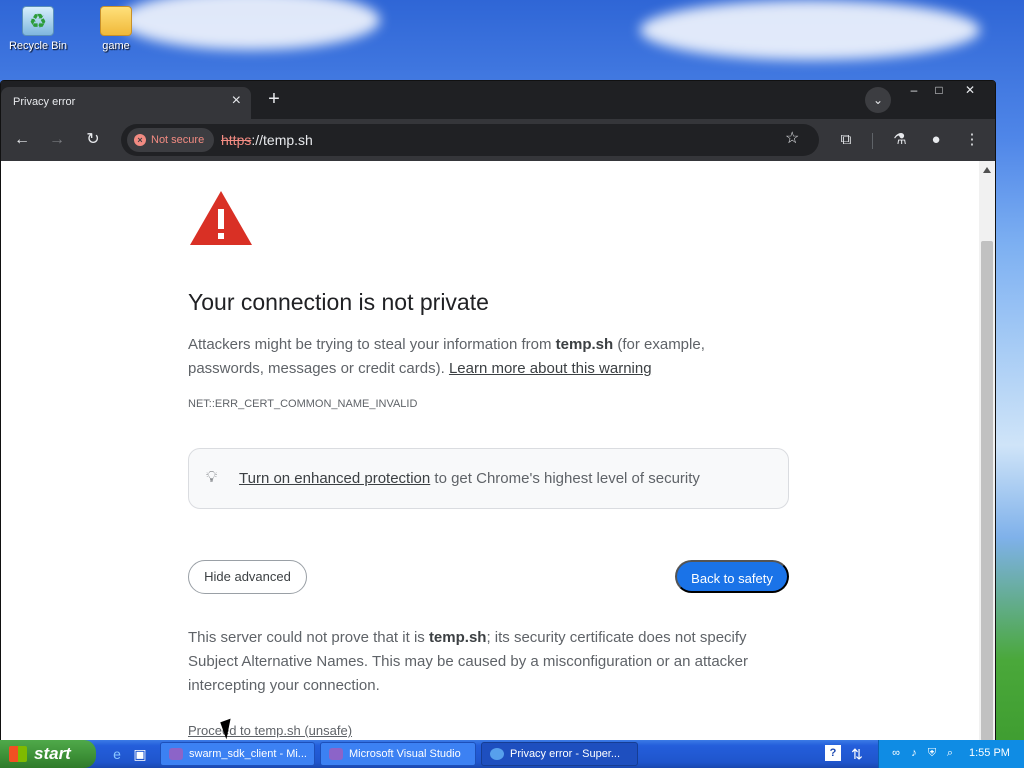 This screenshot has height=768, width=1024. I want to click on shield-icon: ⛨, so click(932, 753).